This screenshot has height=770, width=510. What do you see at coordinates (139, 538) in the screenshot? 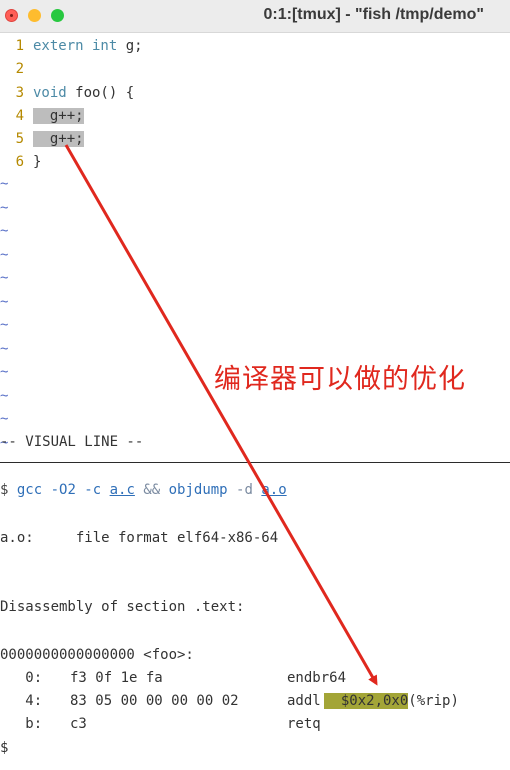
I see `file-format-line: a.o: file format elf64-x86-64` at bounding box center [139, 538].